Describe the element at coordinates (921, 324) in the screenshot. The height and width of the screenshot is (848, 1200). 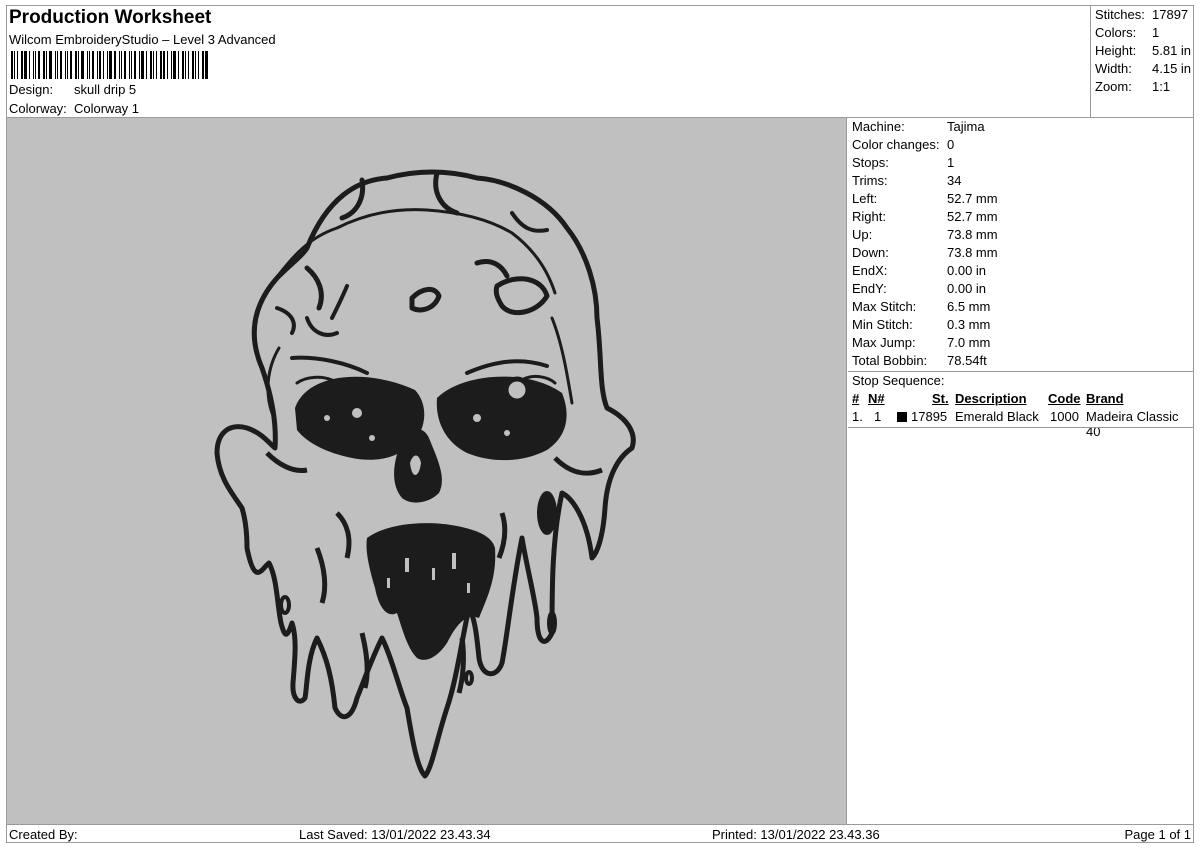
I see `info-row: Min Stitch: 0.3 mm` at that location.